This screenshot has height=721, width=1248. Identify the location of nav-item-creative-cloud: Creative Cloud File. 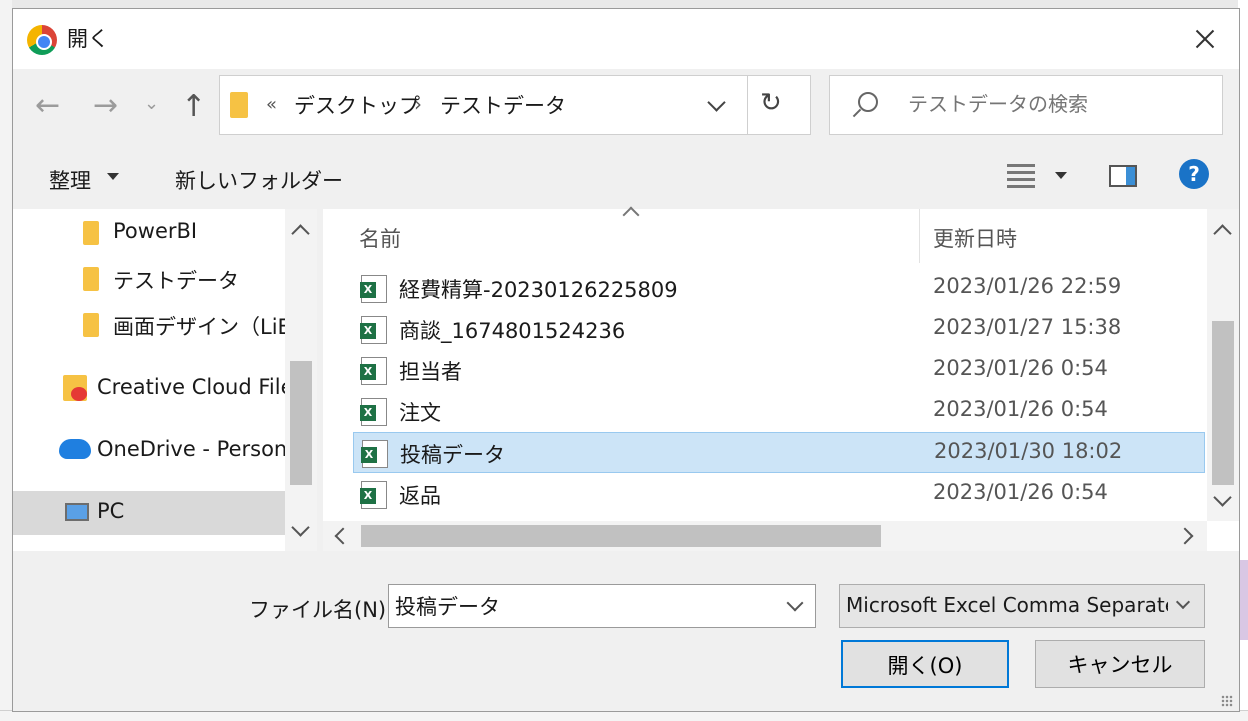
(149, 389).